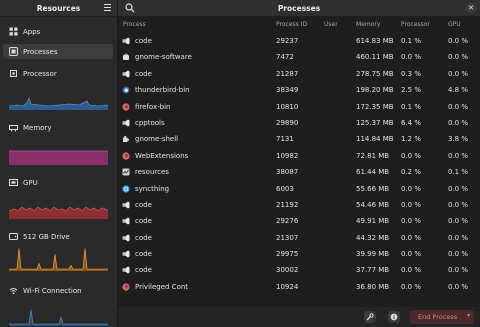 Image resolution: width=480 pixels, height=327 pixels. What do you see at coordinates (58, 127) in the screenshot?
I see `sidebar-item-memory: Memory` at bounding box center [58, 127].